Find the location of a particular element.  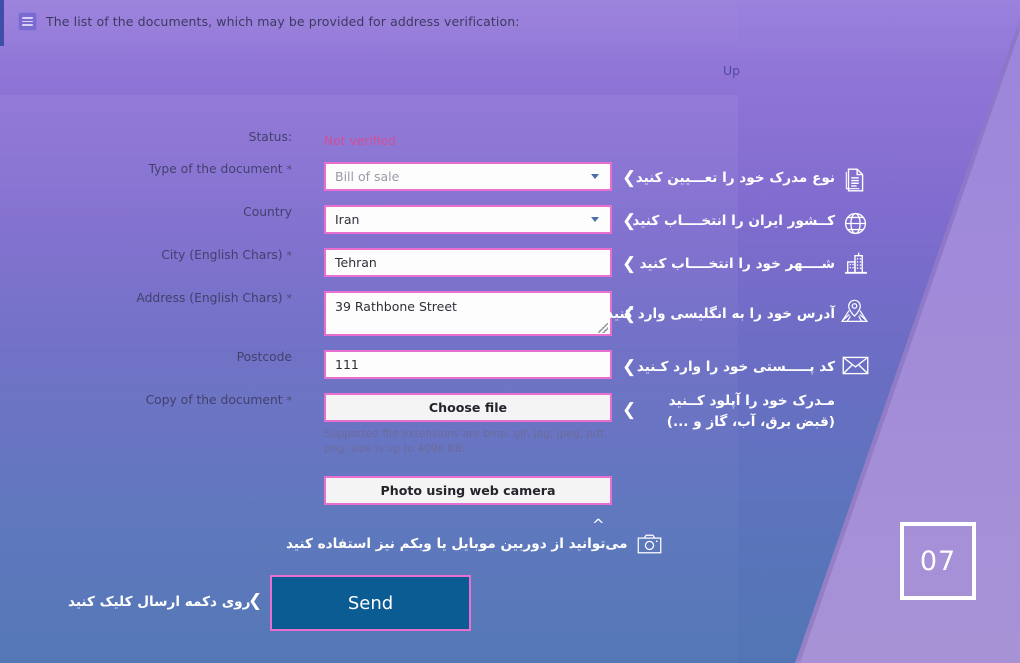

postcode-input: 111 is located at coordinates (468, 364).